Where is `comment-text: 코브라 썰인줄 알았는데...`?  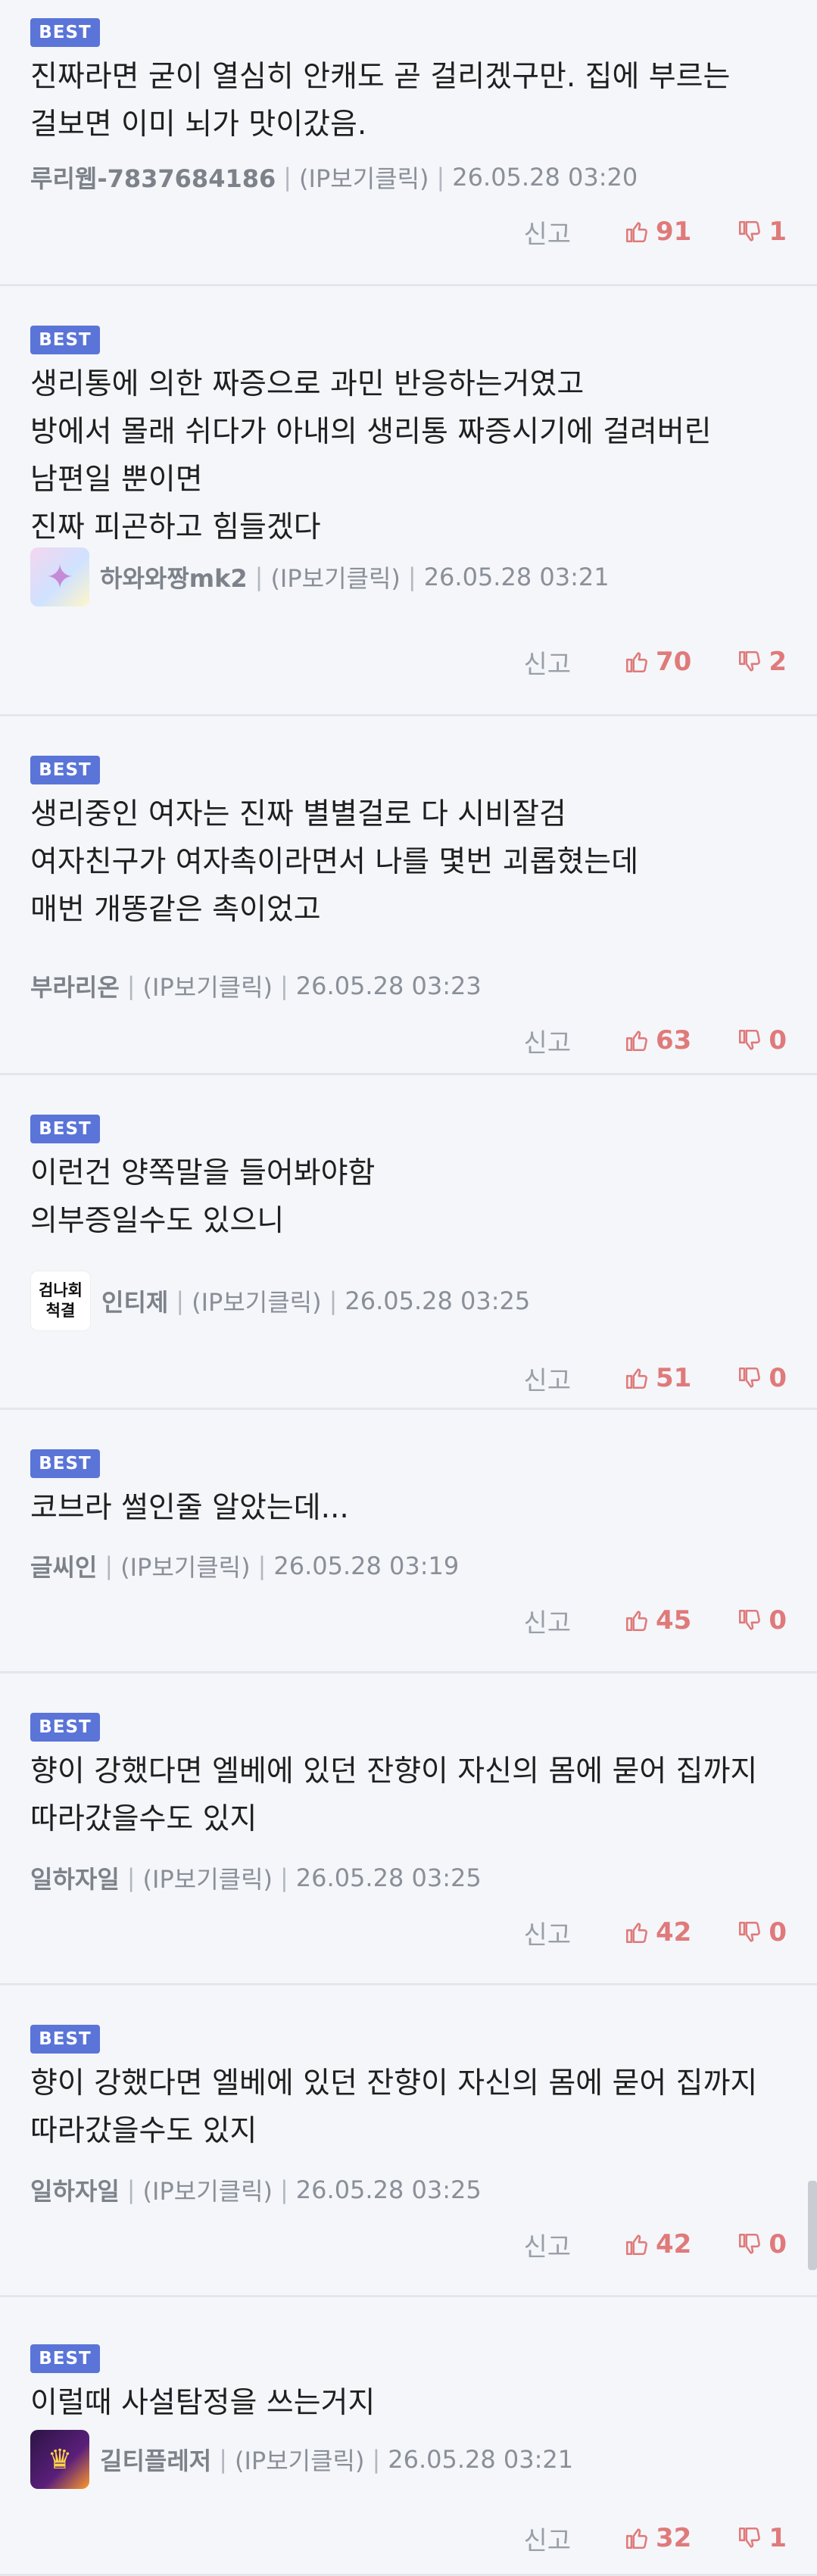 comment-text: 코브라 썰인줄 알았는데... is located at coordinates (189, 1508).